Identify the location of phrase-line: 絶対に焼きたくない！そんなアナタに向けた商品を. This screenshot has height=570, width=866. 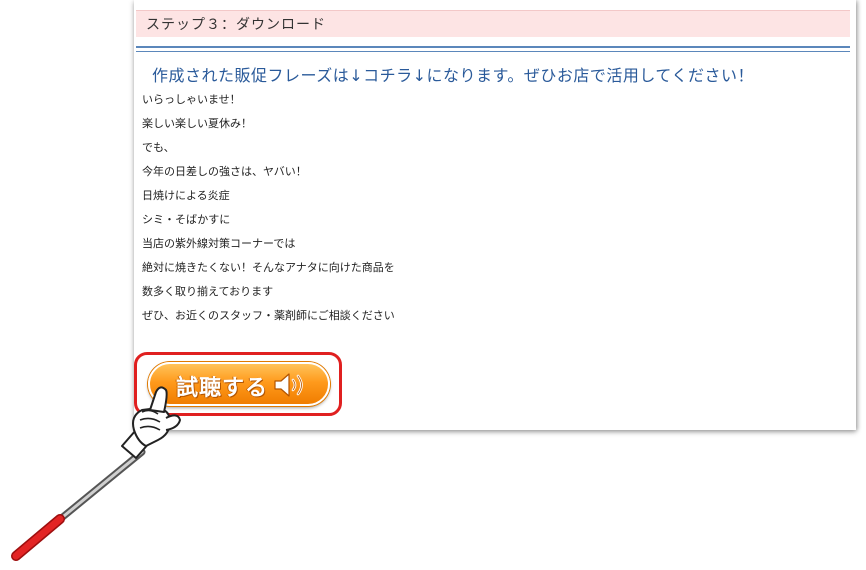
(268, 267).